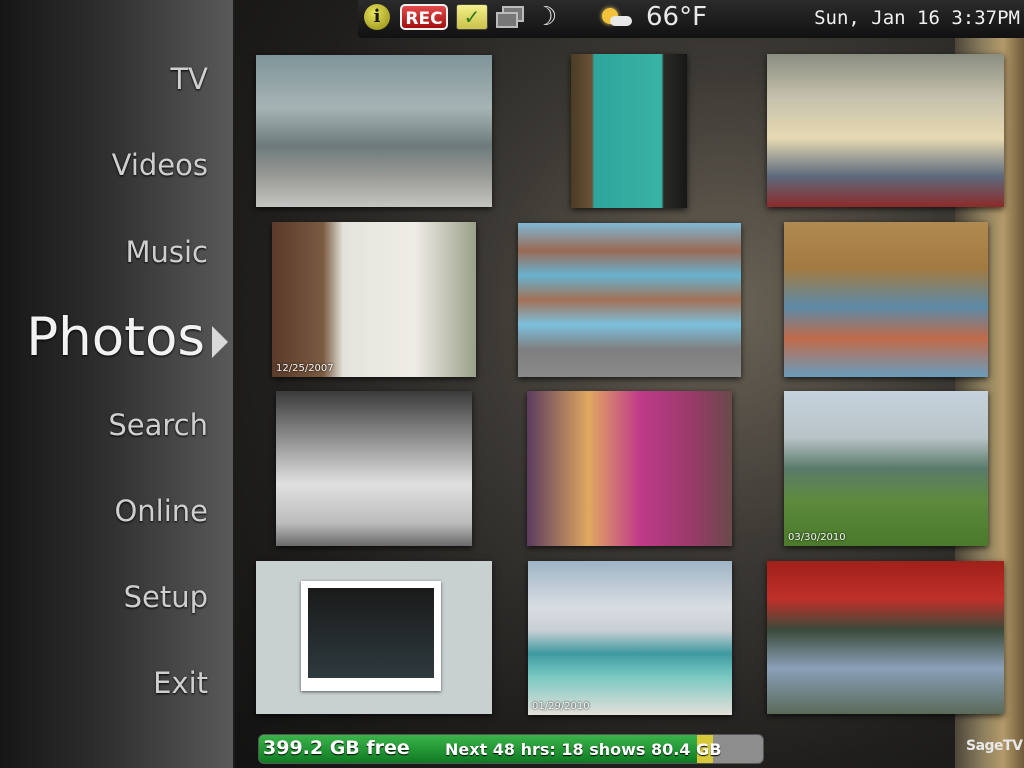 This screenshot has height=768, width=1024. What do you see at coordinates (374, 131) in the screenshot?
I see `photo-thumbnail-glacier-rocks` at bounding box center [374, 131].